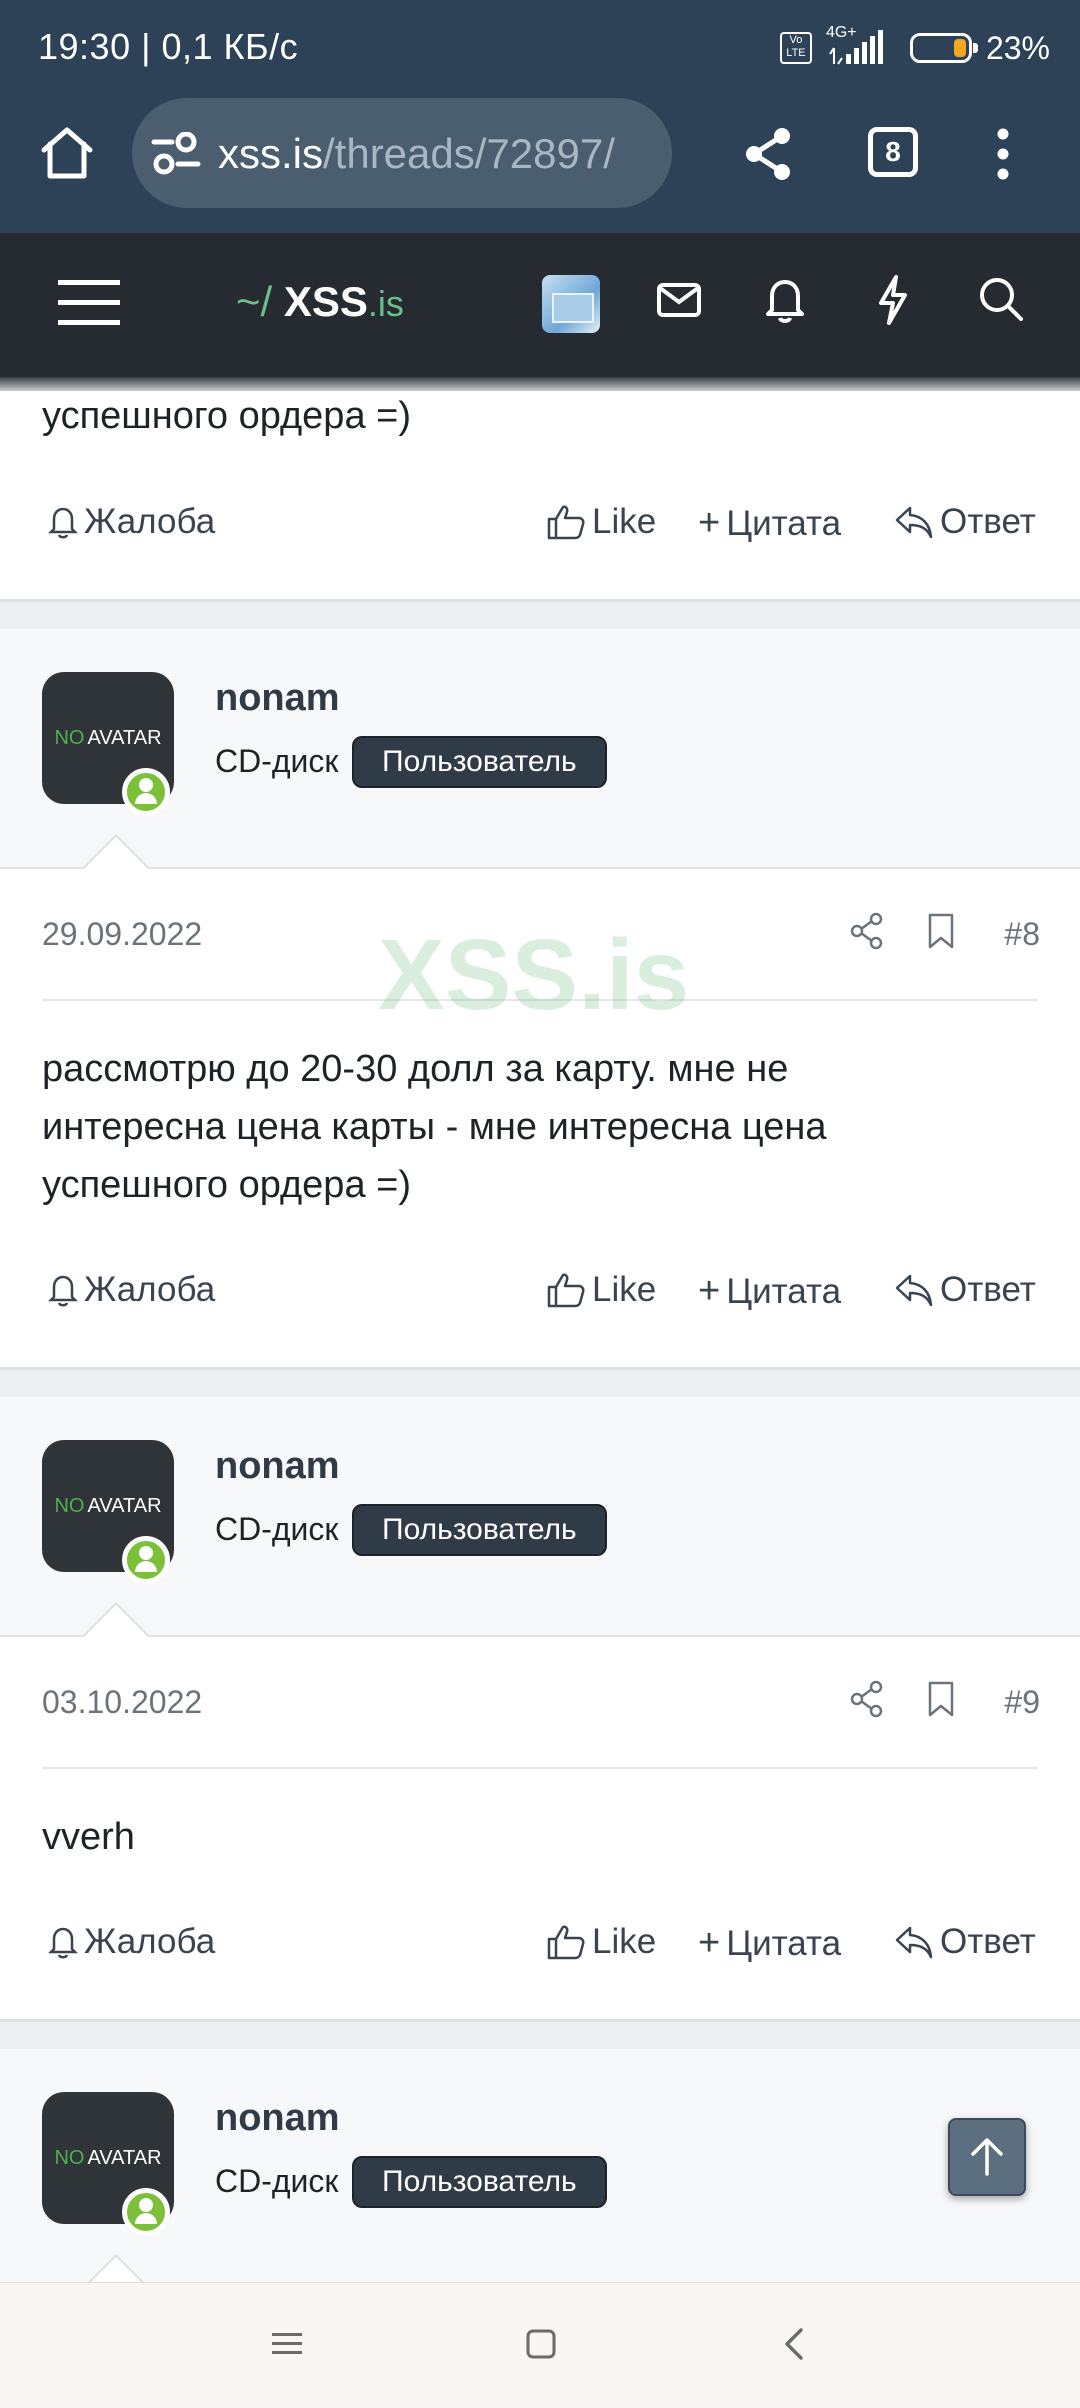  Describe the element at coordinates (1001, 299) in the screenshot. I see `search-icon` at that location.